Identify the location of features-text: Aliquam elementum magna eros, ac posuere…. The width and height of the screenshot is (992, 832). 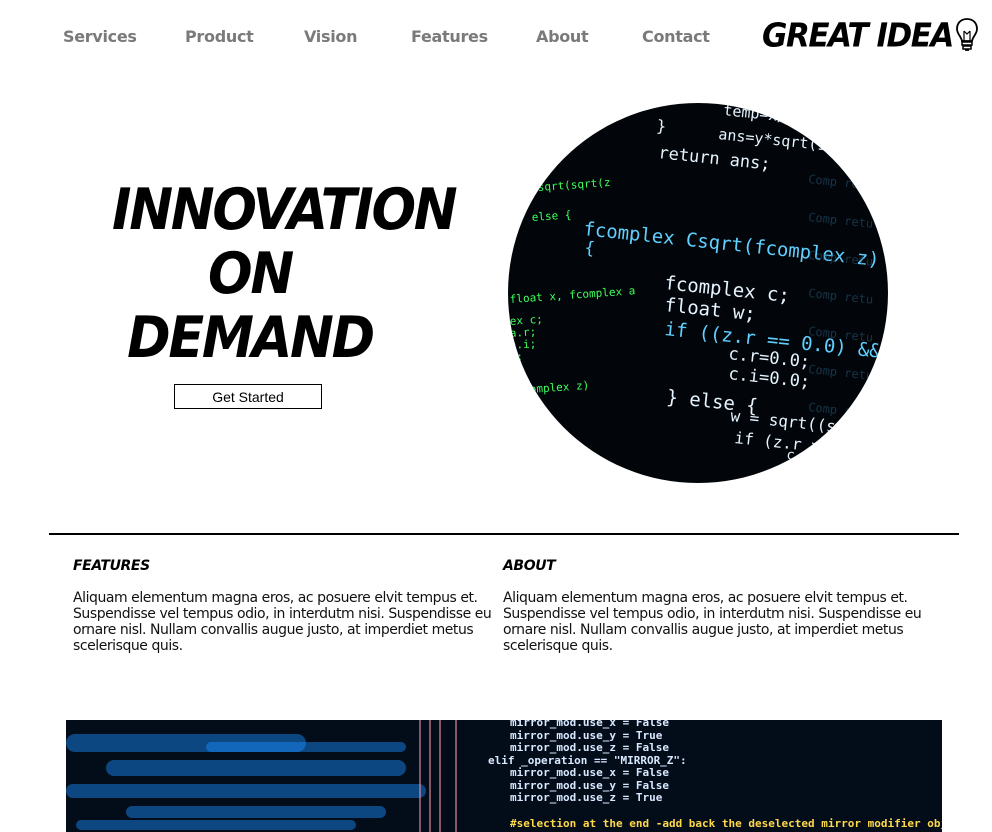
(282, 622).